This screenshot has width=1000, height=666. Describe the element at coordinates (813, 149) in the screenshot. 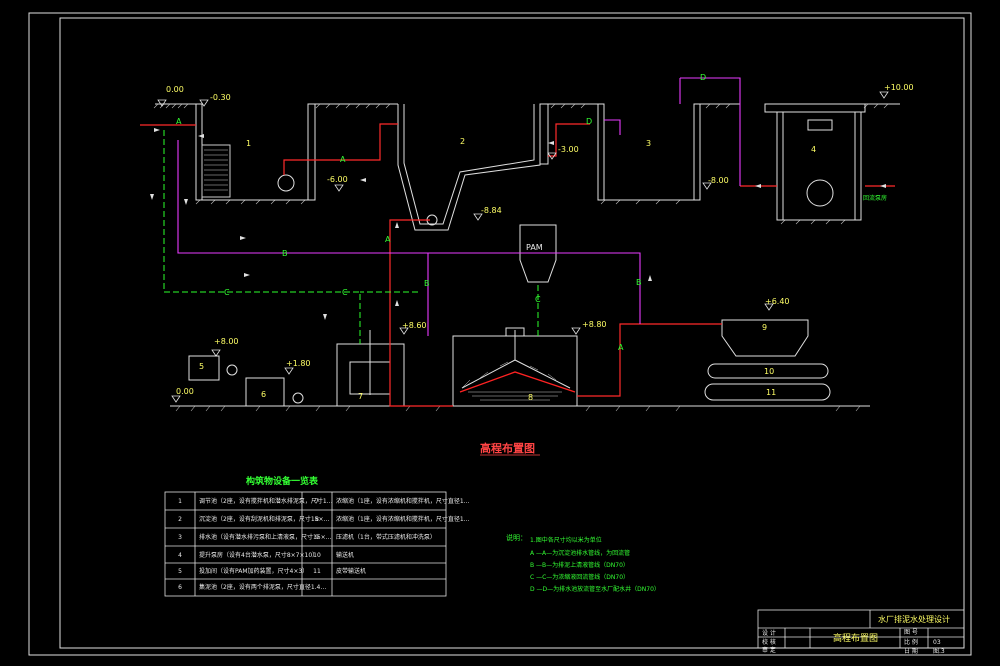

I see `unit-num-4: 4` at that location.